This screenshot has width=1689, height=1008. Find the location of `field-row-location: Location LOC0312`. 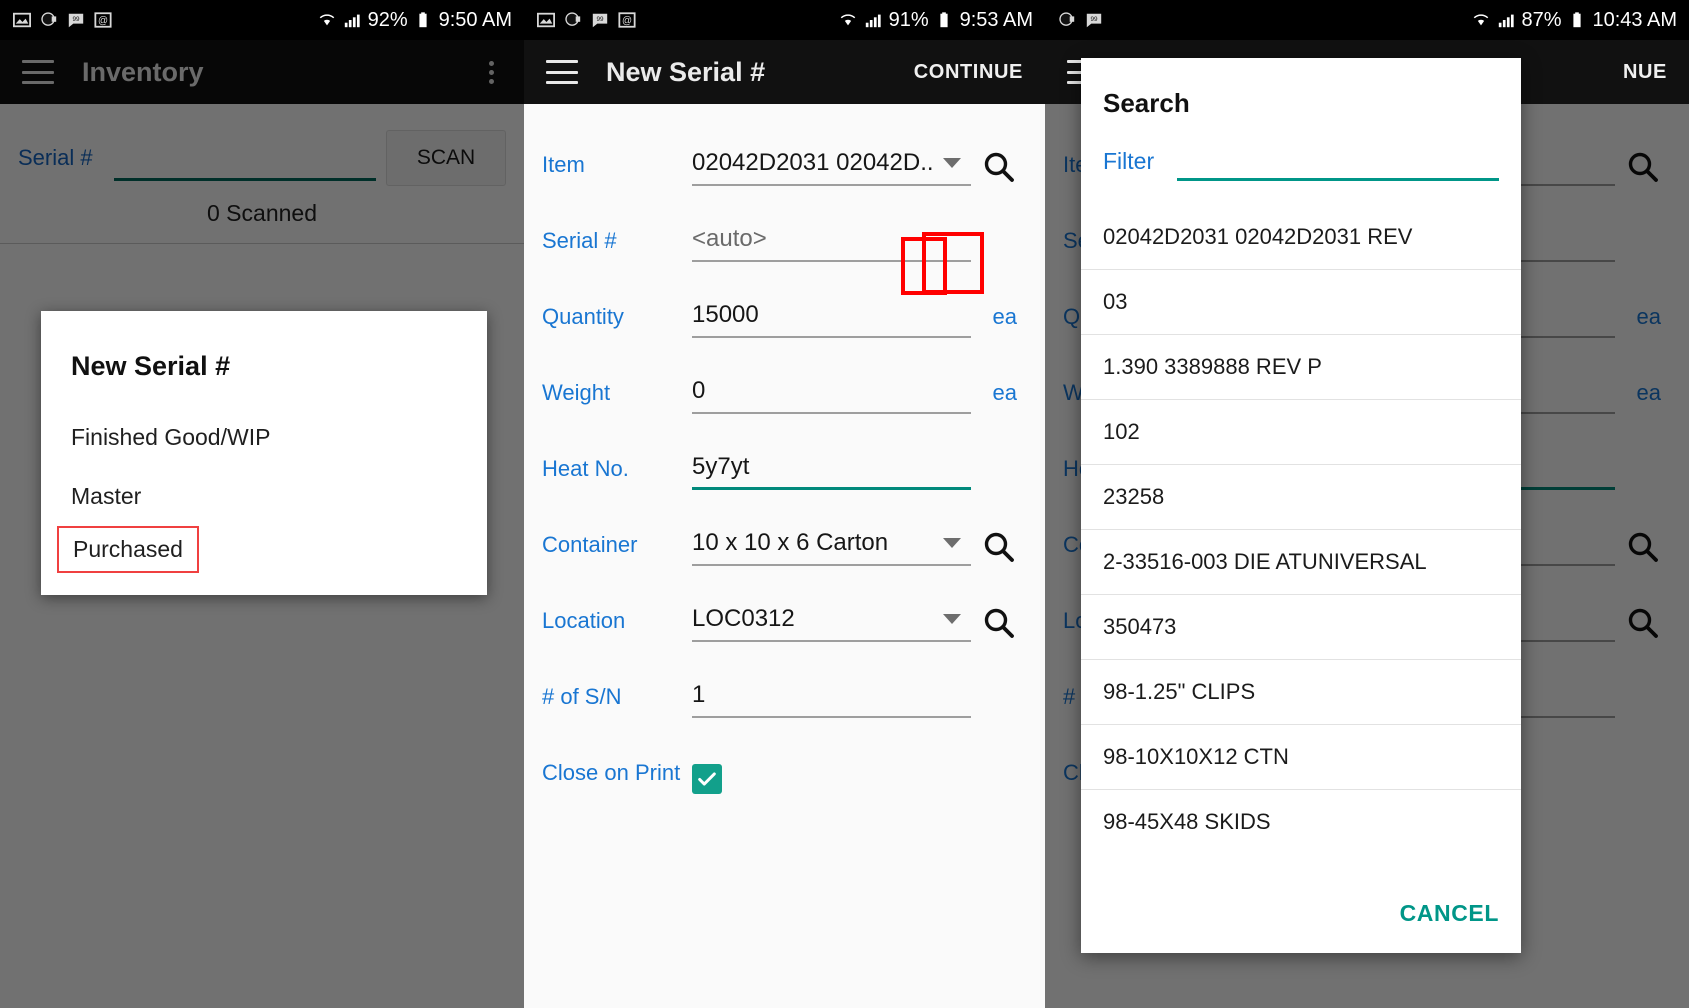

field-row-location: Location LOC0312 is located at coordinates (784, 616).